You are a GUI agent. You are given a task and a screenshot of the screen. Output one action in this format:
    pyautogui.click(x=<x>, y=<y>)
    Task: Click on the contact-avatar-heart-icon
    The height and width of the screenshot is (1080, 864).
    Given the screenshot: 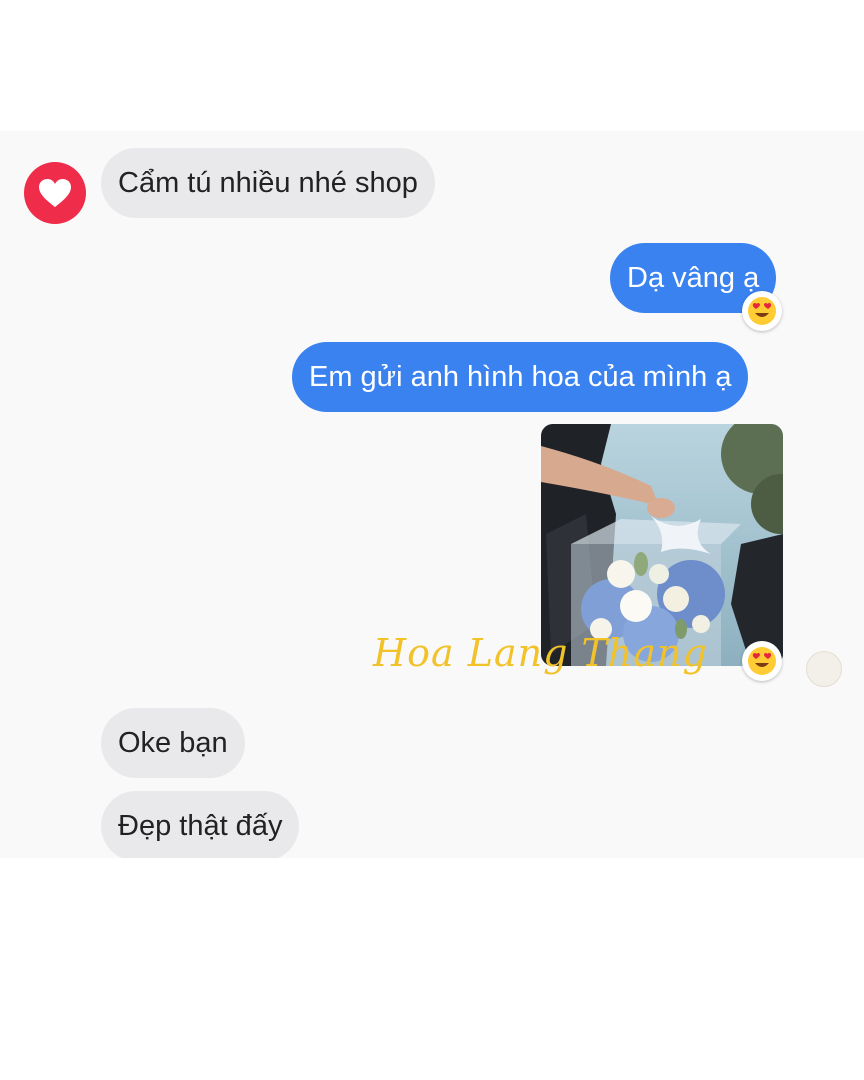 What is the action you would take?
    pyautogui.click(x=55, y=193)
    